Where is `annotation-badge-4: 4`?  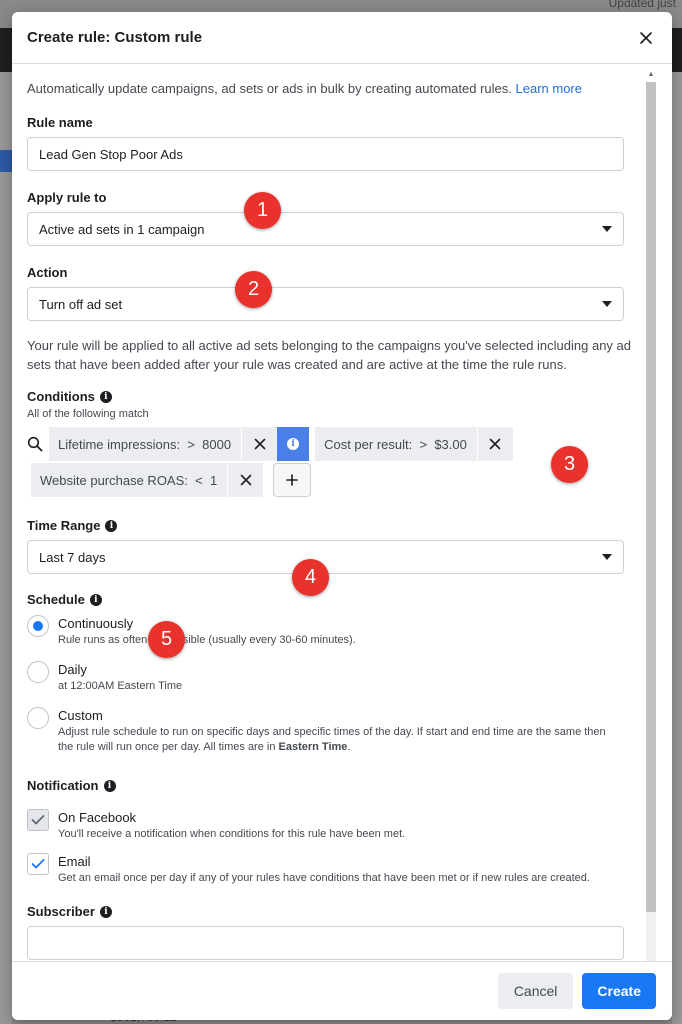 annotation-badge-4: 4 is located at coordinates (310, 577).